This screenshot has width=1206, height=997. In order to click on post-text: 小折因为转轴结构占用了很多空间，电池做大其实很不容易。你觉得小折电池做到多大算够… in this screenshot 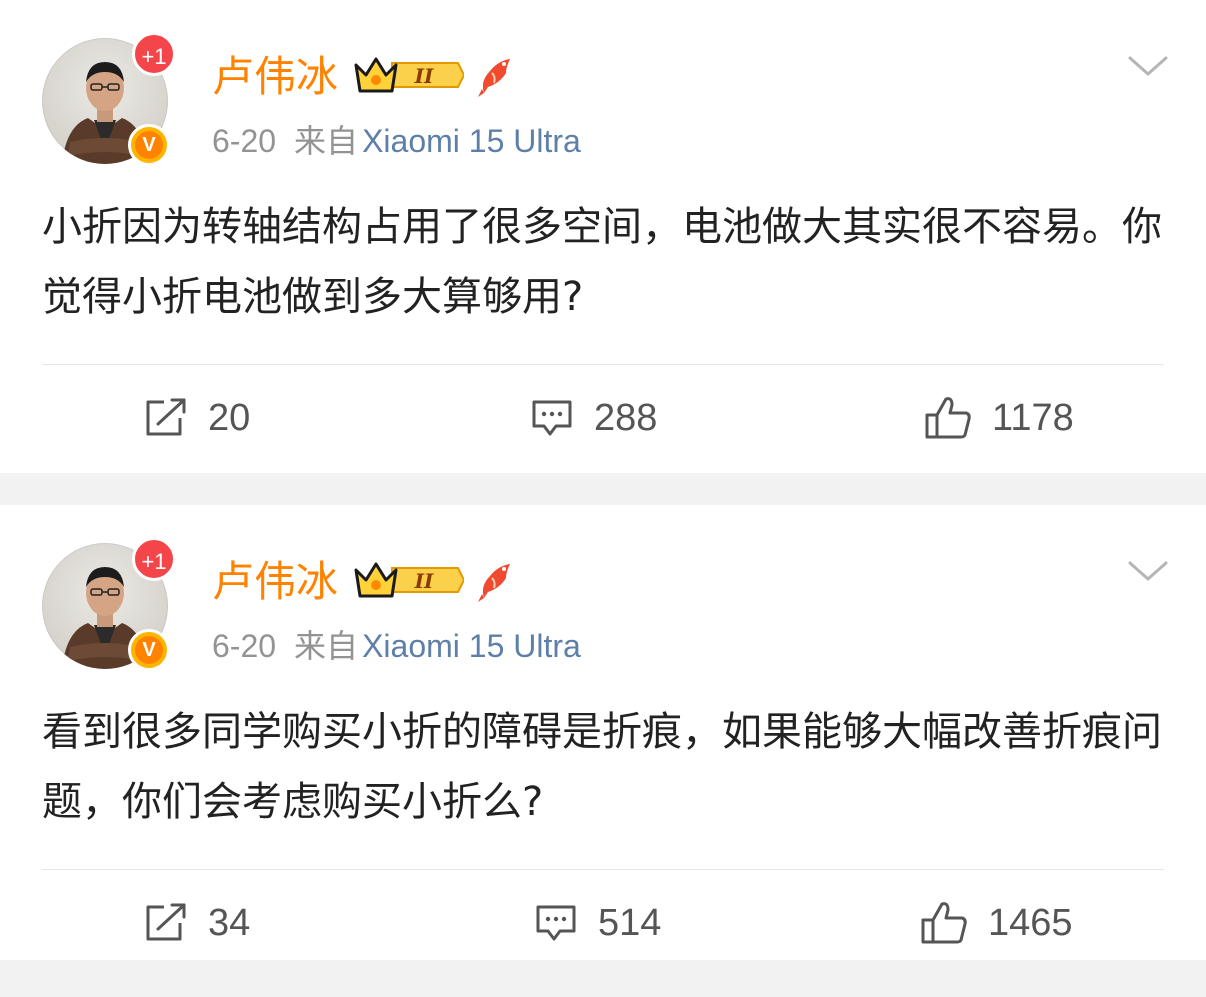, I will do `click(602, 262)`.